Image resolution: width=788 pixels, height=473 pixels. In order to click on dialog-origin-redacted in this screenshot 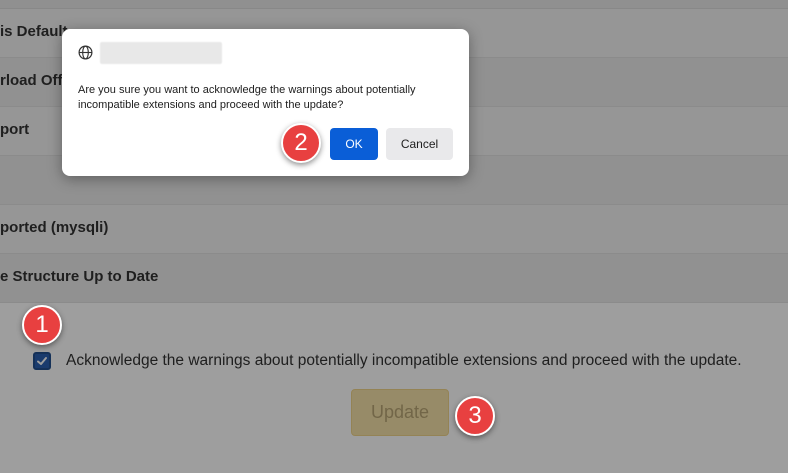, I will do `click(161, 53)`.